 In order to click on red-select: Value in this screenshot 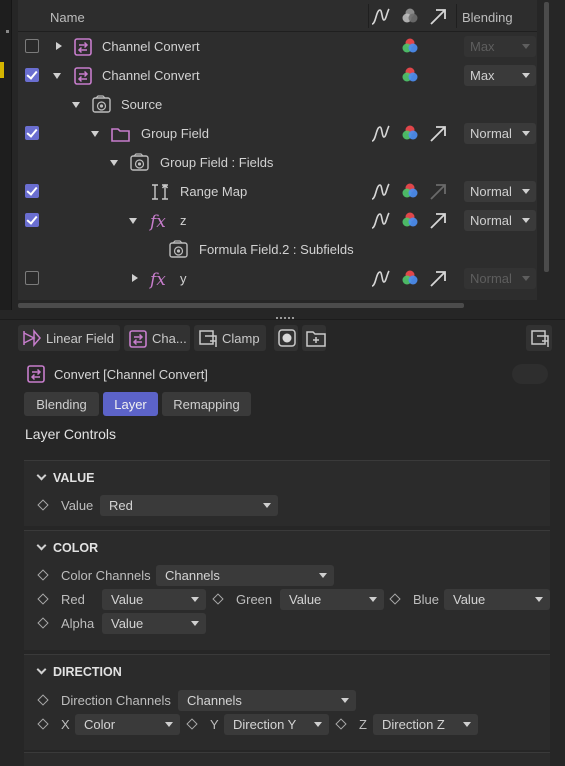, I will do `click(154, 599)`.